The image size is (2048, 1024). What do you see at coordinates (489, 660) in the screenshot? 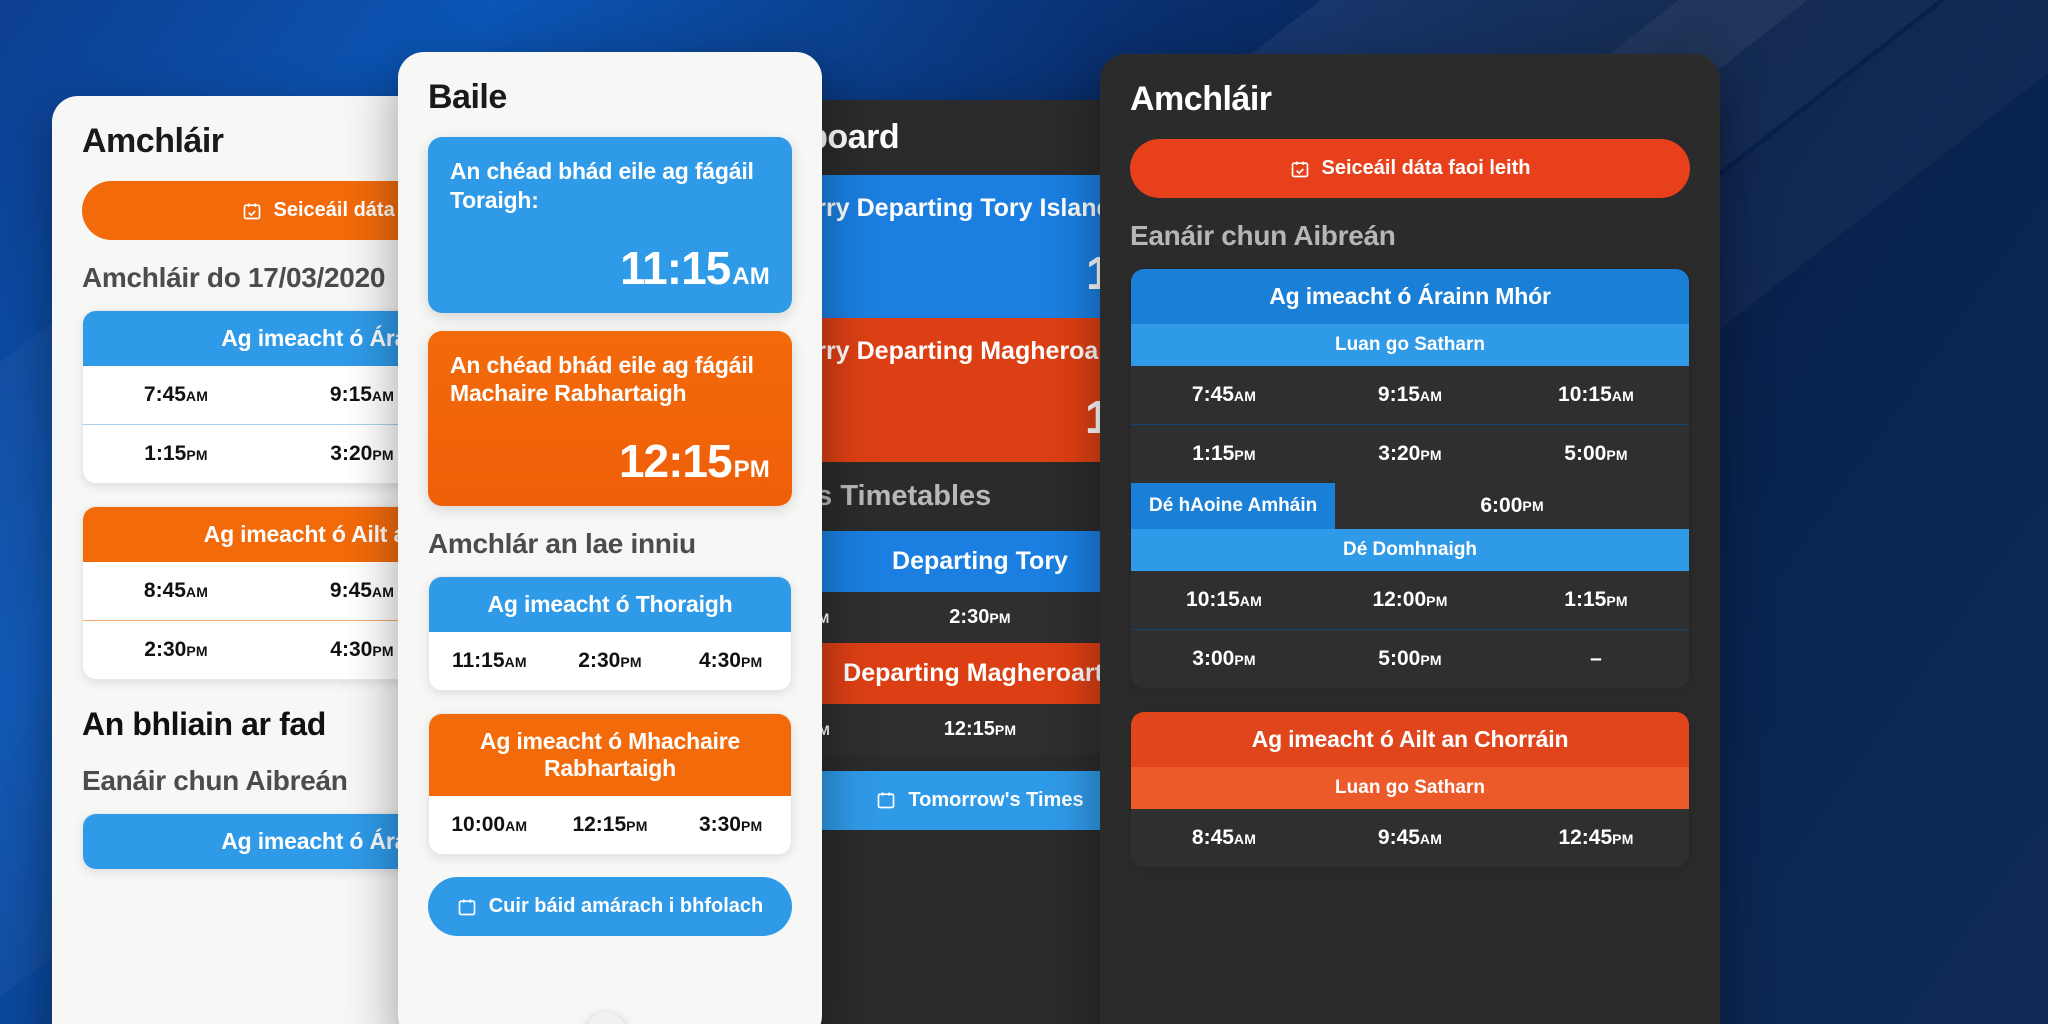
I see `time-cell: 11:15AM` at bounding box center [489, 660].